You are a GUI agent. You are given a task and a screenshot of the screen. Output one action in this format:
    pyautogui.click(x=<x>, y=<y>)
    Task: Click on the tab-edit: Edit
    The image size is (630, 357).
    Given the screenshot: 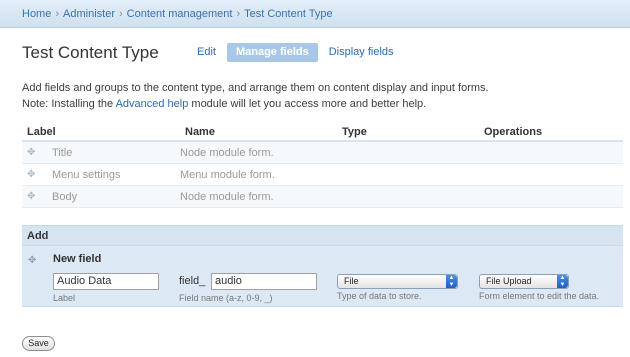 What is the action you would take?
    pyautogui.click(x=206, y=52)
    